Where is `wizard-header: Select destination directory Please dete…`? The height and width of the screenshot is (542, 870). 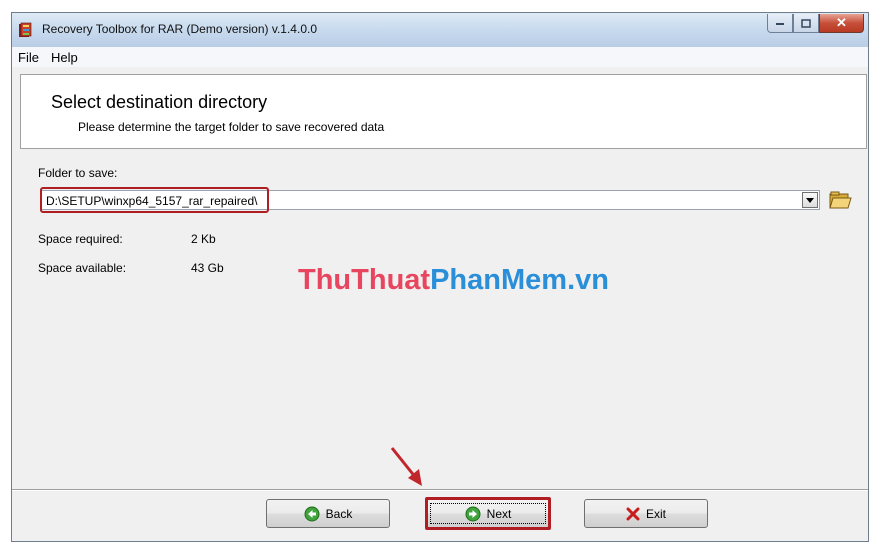
wizard-header: Select destination directory Please dete… is located at coordinates (443, 111).